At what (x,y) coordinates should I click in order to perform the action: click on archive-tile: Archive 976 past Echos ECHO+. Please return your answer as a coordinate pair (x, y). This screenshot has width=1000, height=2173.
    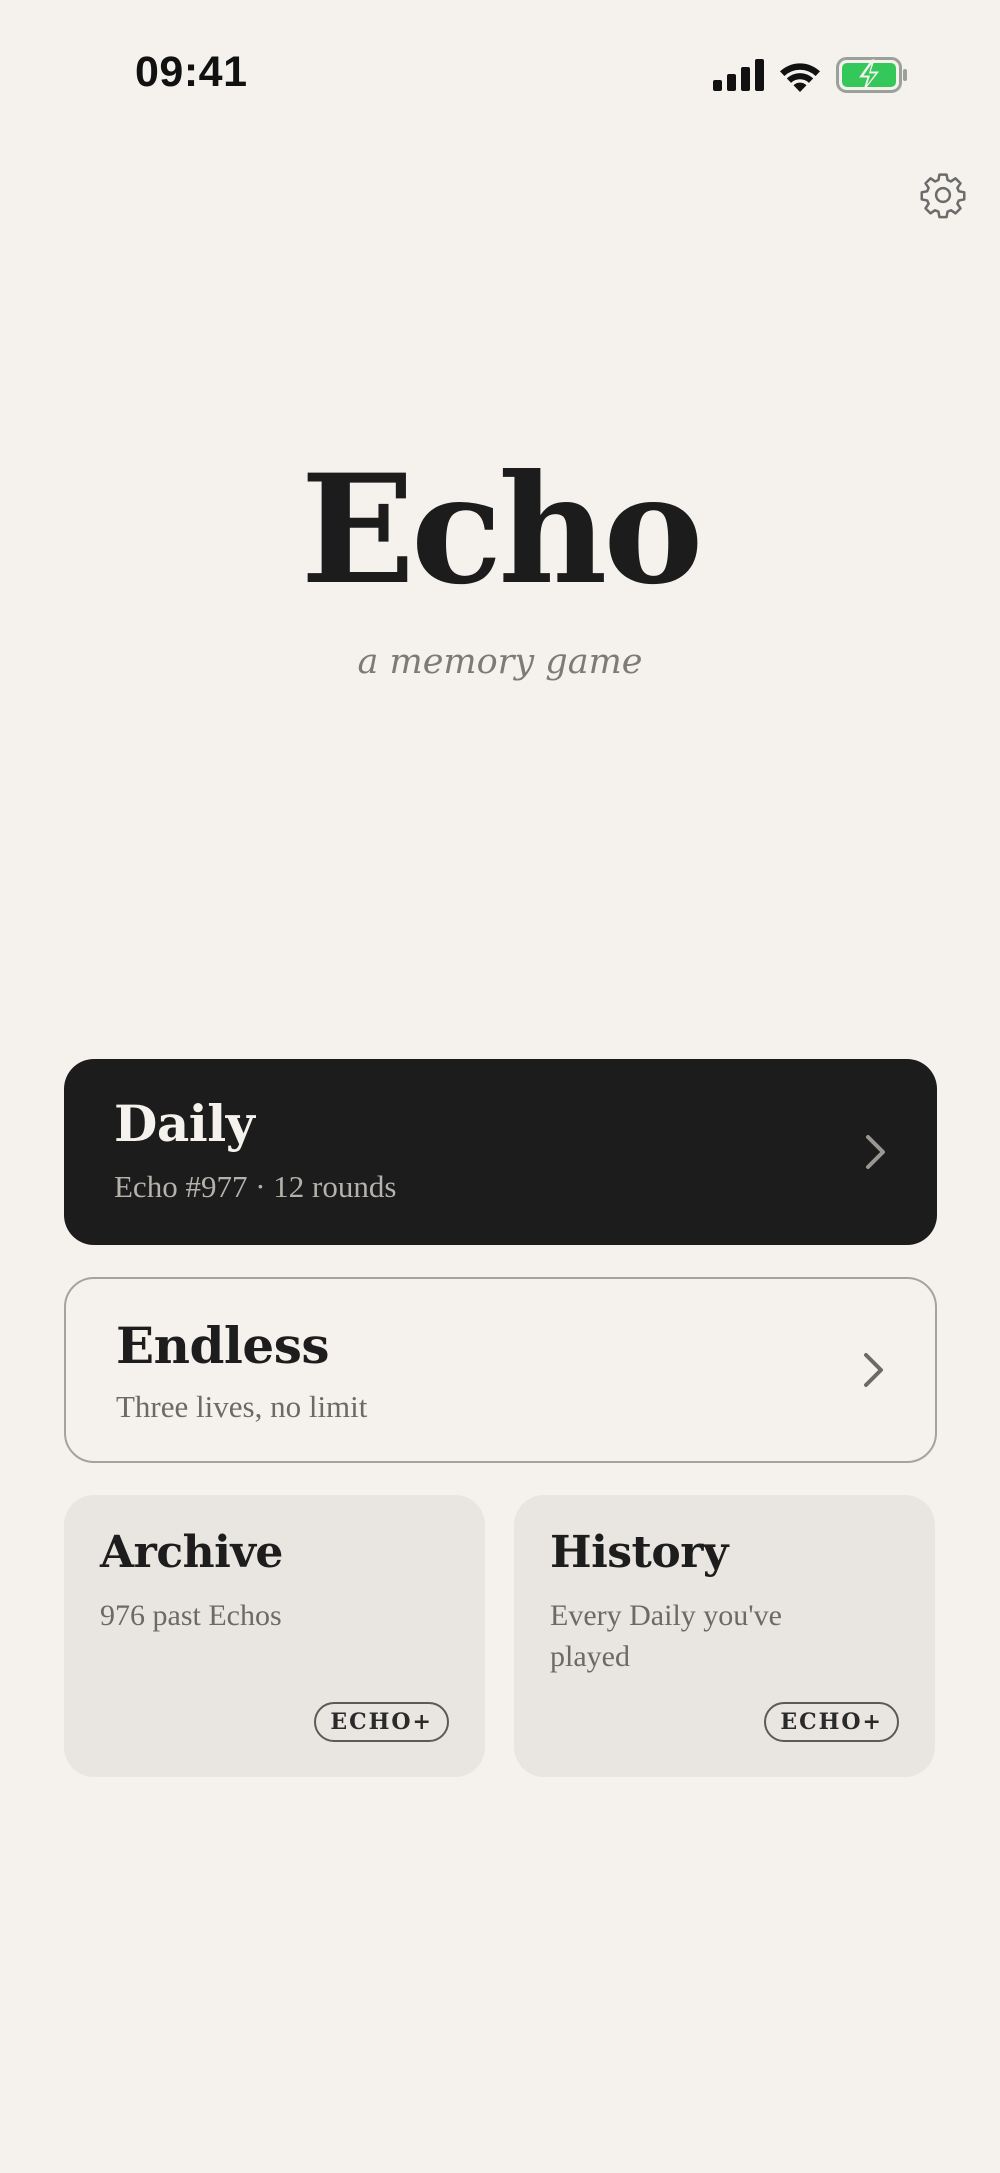
    Looking at the image, I should click on (274, 1636).